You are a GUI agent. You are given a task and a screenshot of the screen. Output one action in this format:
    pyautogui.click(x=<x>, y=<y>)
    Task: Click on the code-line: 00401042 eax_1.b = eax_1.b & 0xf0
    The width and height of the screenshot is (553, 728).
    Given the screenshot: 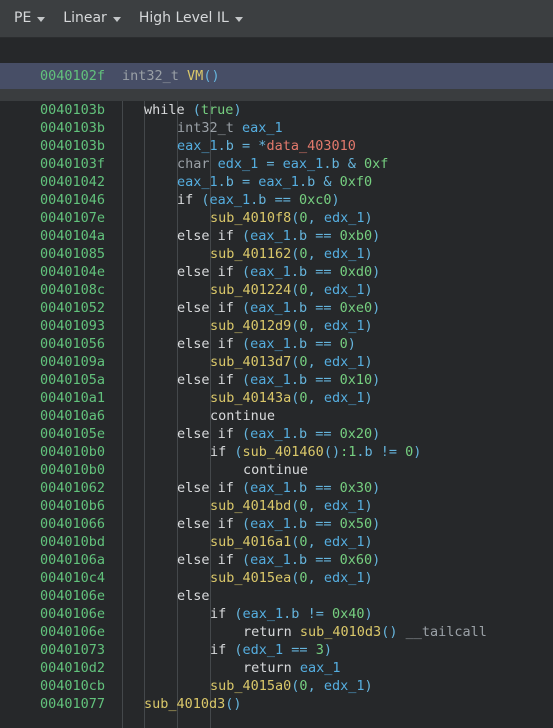 What is the action you would take?
    pyautogui.click(x=276, y=182)
    